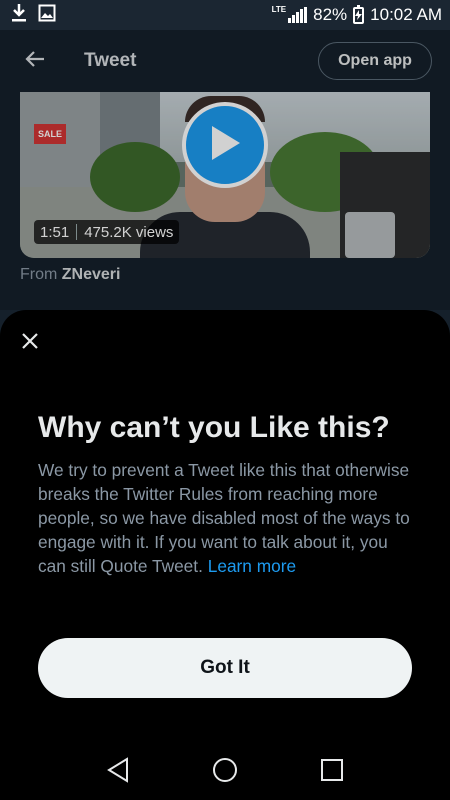 Image resolution: width=450 pixels, height=800 pixels. Describe the element at coordinates (47, 15) in the screenshot. I see `image-icon` at that location.